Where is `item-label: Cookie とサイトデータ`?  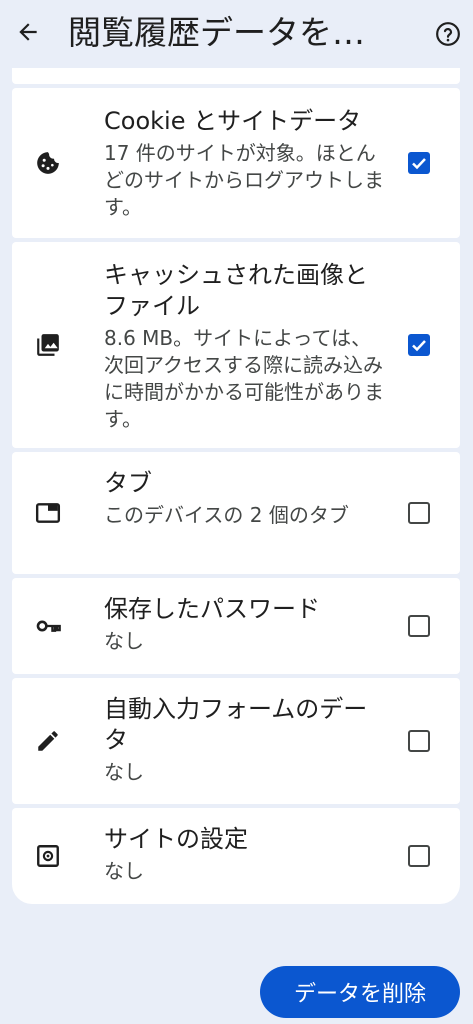 item-label: Cookie とサイトデータ is located at coordinates (233, 121).